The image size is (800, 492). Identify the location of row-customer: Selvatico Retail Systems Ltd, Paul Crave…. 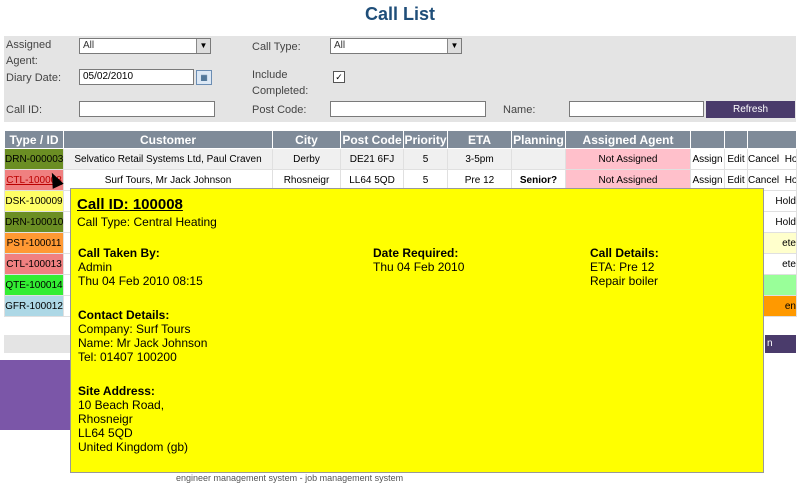
(168, 159).